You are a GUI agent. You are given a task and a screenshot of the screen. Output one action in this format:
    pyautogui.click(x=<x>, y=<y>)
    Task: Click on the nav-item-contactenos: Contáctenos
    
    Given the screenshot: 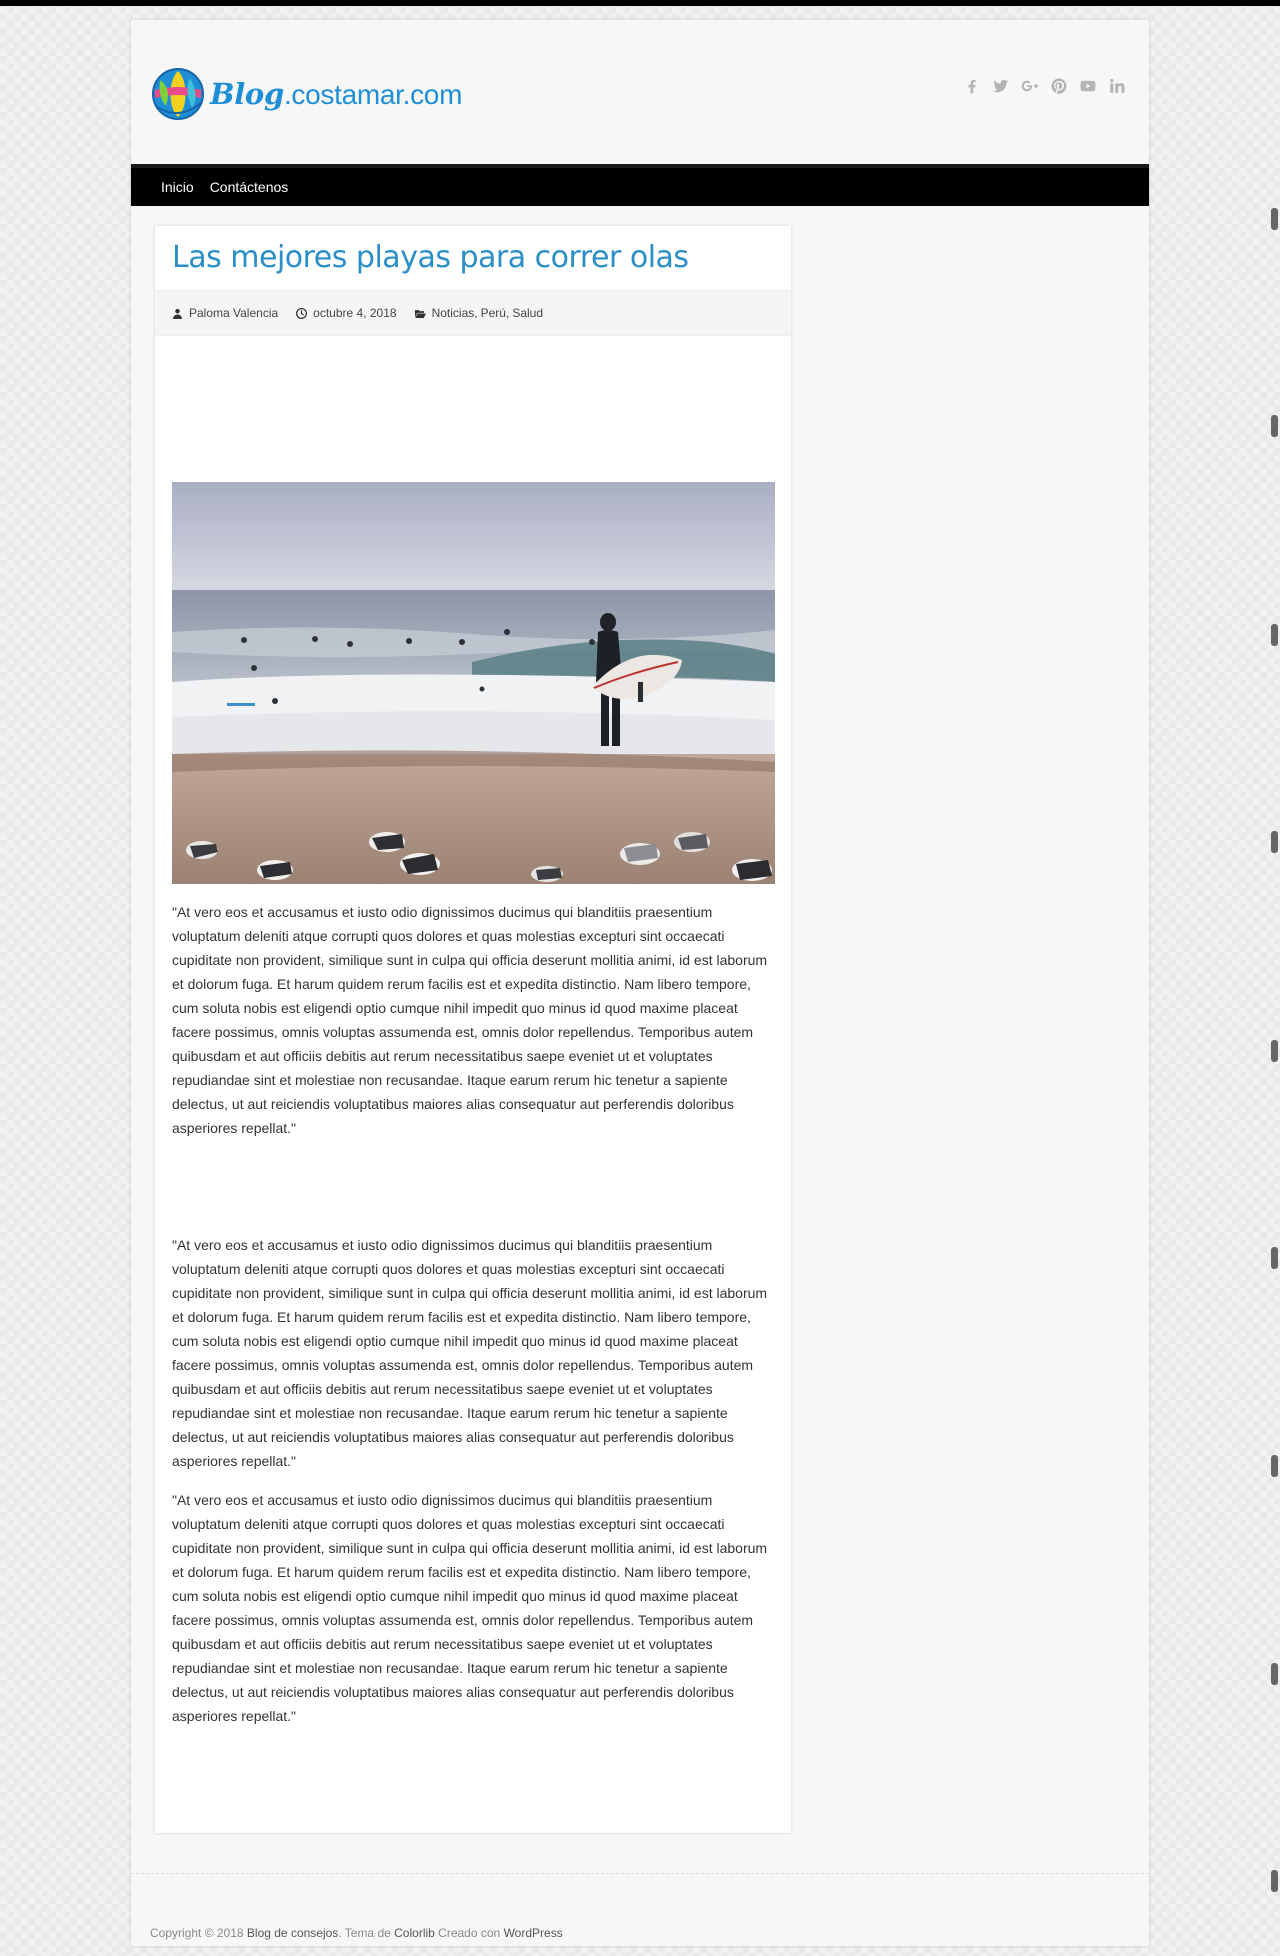 What is the action you would take?
    pyautogui.click(x=255, y=187)
    